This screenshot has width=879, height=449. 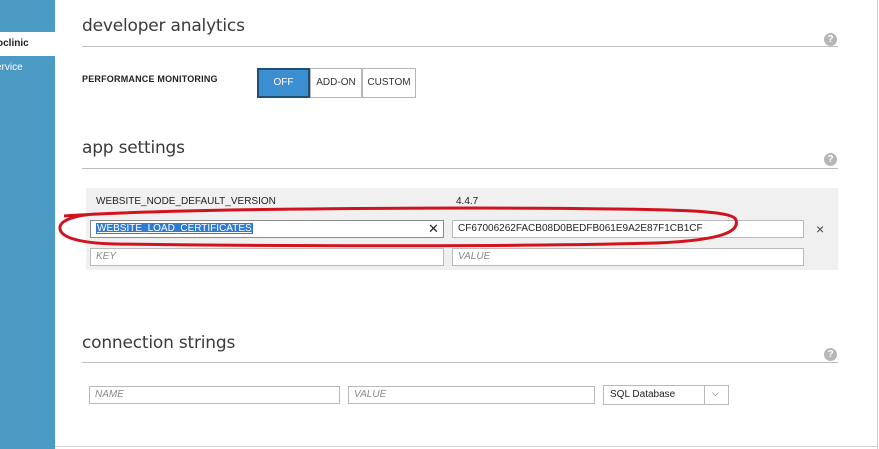 I want to click on new-key-input: KEY, so click(x=267, y=257).